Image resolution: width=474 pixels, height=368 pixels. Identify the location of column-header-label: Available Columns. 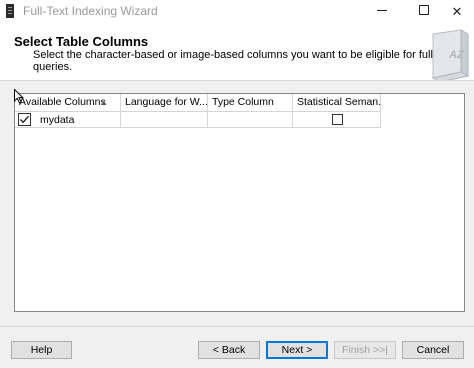
(62, 102).